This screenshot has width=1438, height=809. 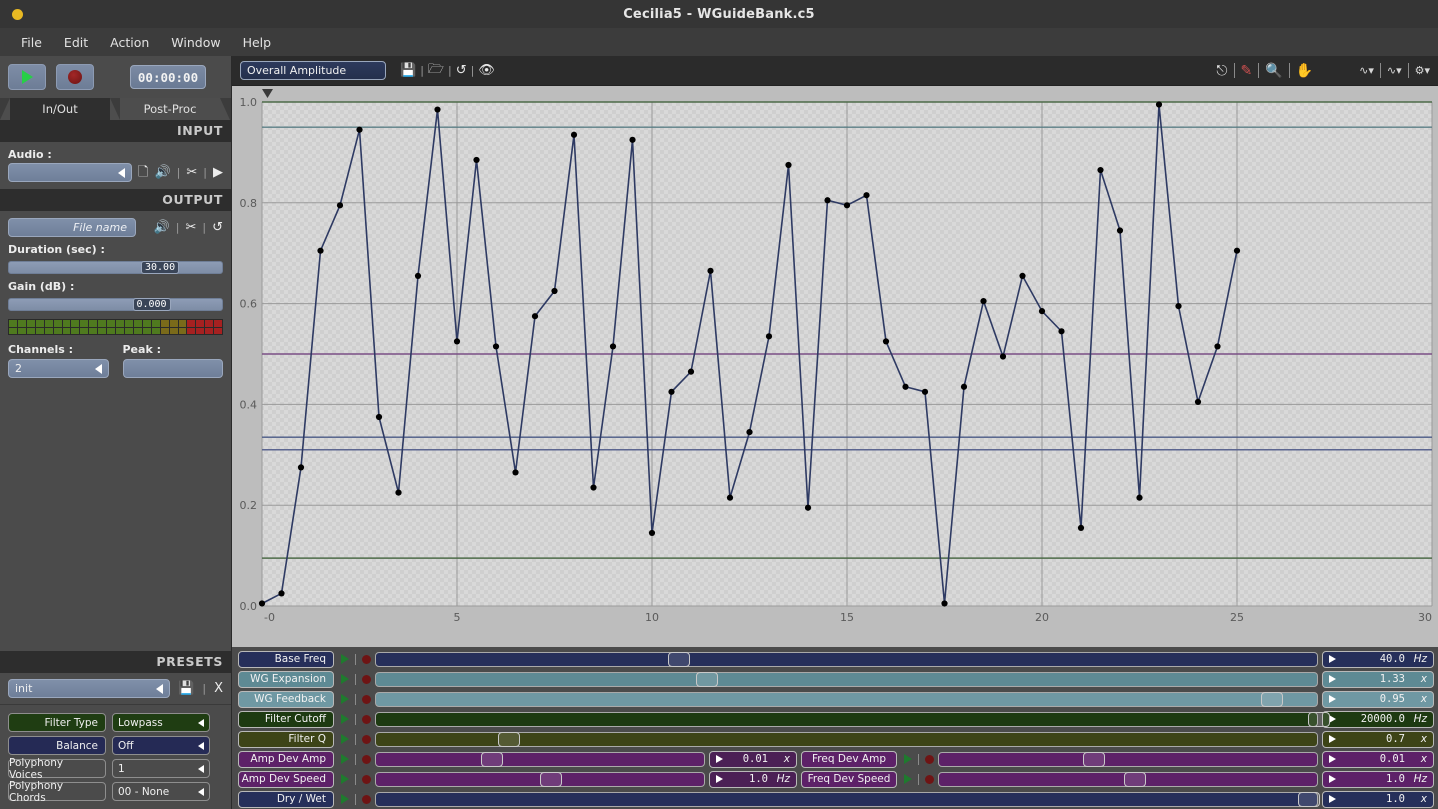 What do you see at coordinates (218, 172) in the screenshot?
I see `play-small-icon: ▶` at bounding box center [218, 172].